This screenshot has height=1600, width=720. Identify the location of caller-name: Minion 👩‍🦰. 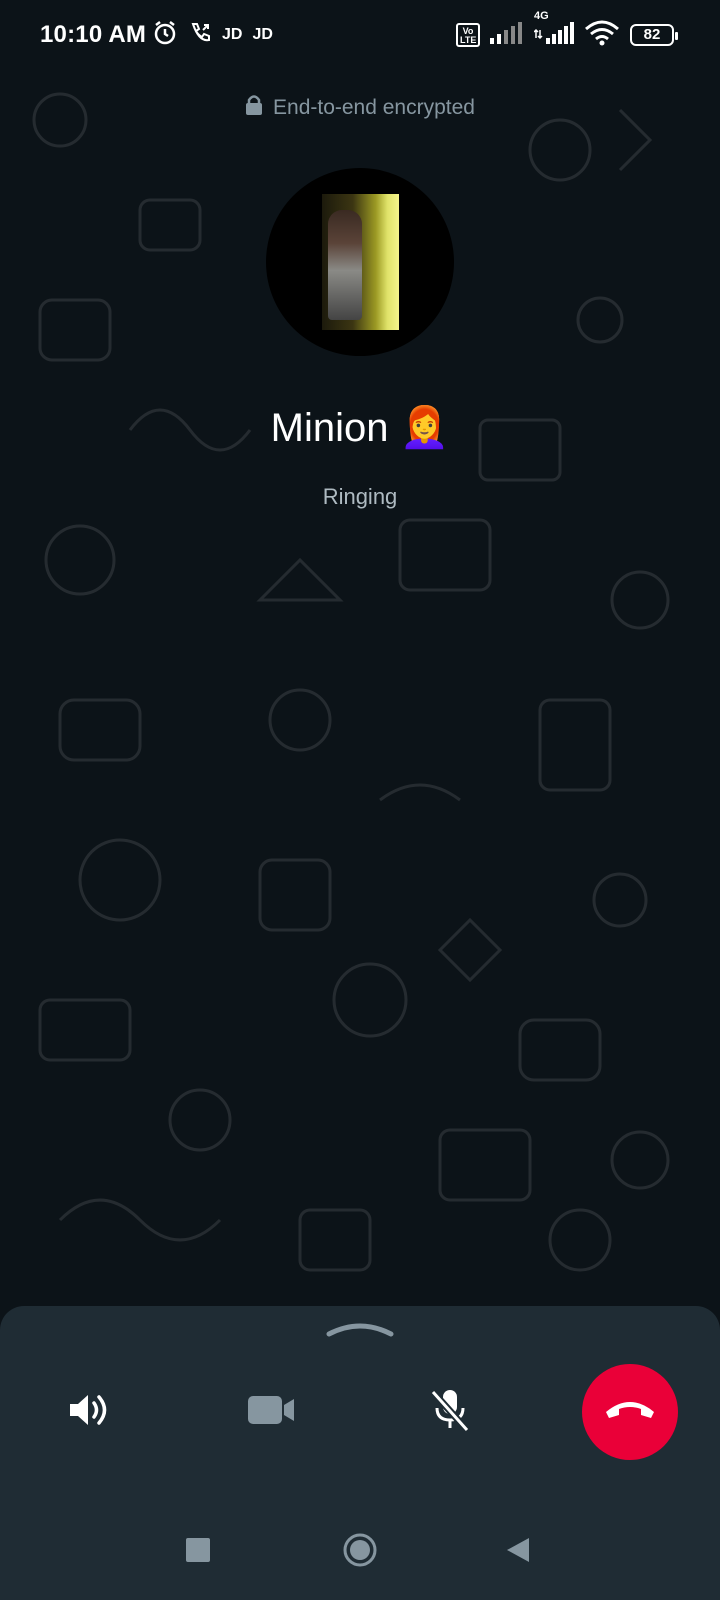
(360, 428).